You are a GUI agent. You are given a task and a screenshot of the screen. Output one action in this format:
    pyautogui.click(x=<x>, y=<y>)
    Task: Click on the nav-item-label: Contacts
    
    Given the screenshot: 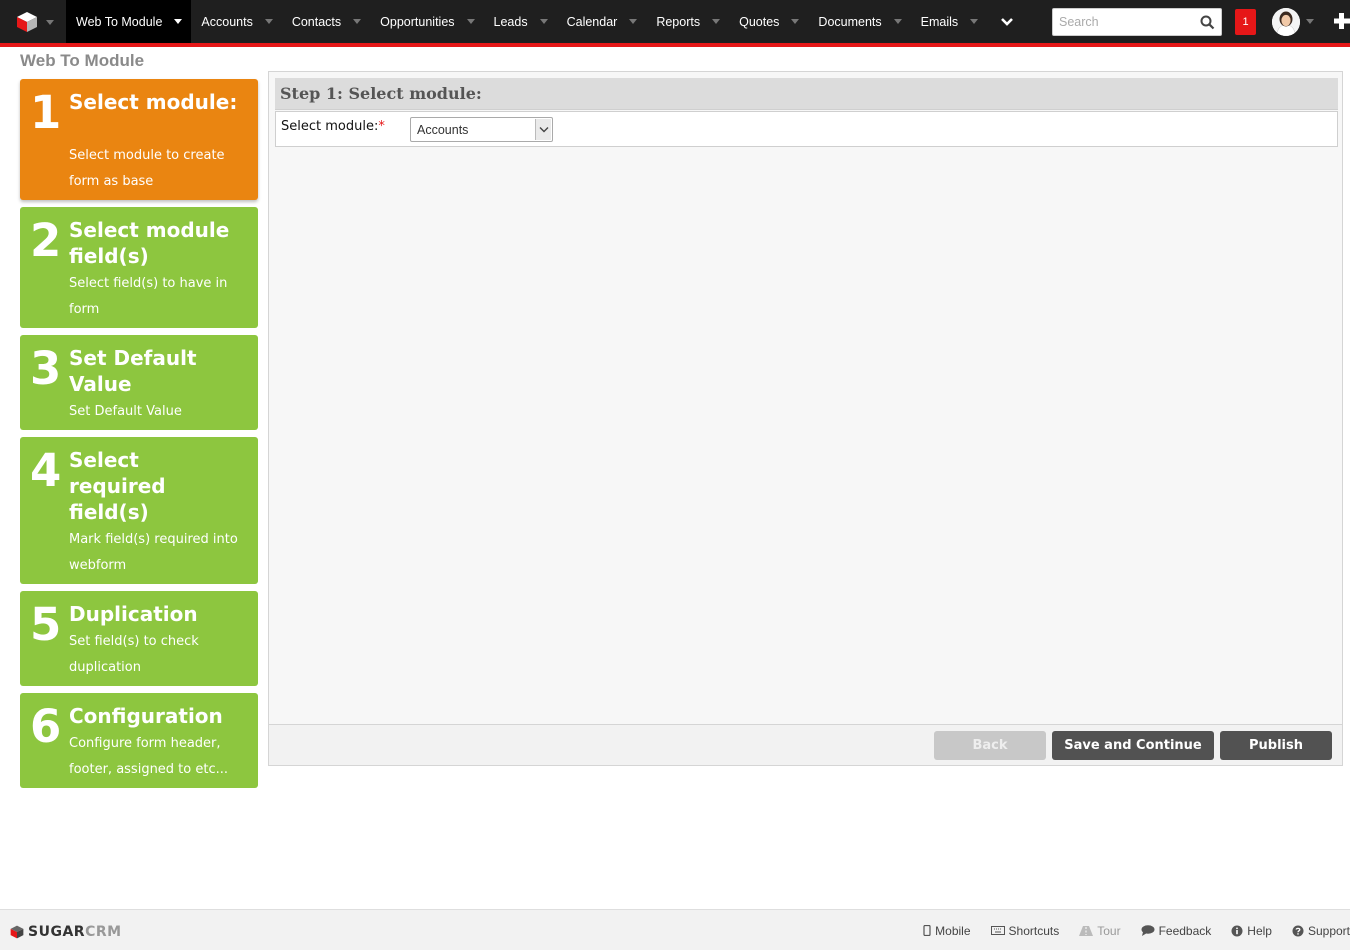 What is the action you would take?
    pyautogui.click(x=316, y=21)
    